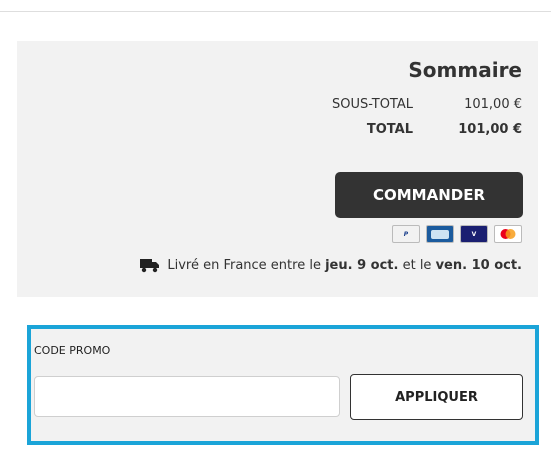 The height and width of the screenshot is (470, 551). What do you see at coordinates (150, 266) in the screenshot?
I see `truck-icon` at bounding box center [150, 266].